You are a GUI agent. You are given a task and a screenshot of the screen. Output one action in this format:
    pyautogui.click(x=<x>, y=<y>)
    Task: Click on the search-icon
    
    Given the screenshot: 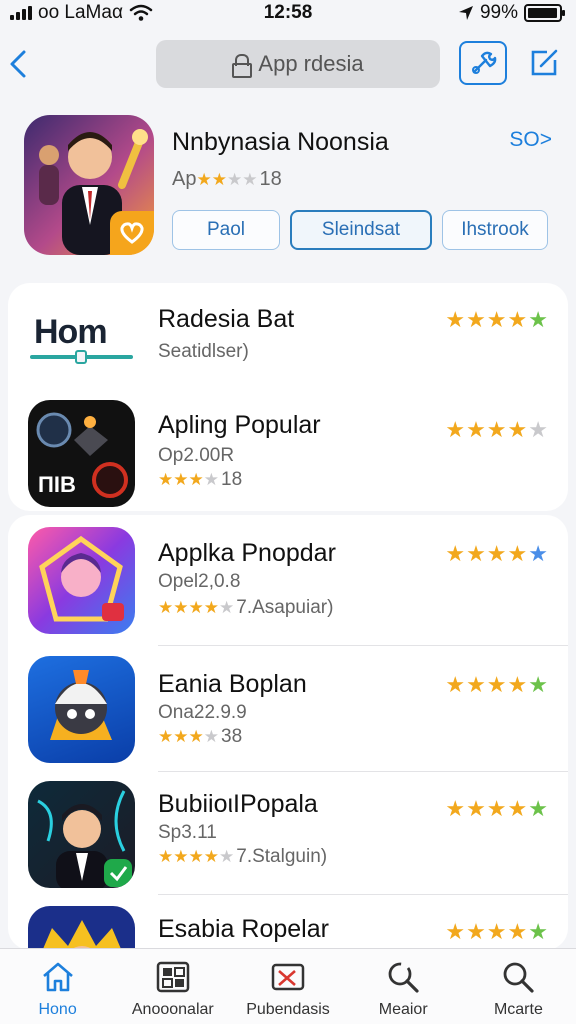 What is the action you would take?
    pyautogui.click(x=518, y=977)
    